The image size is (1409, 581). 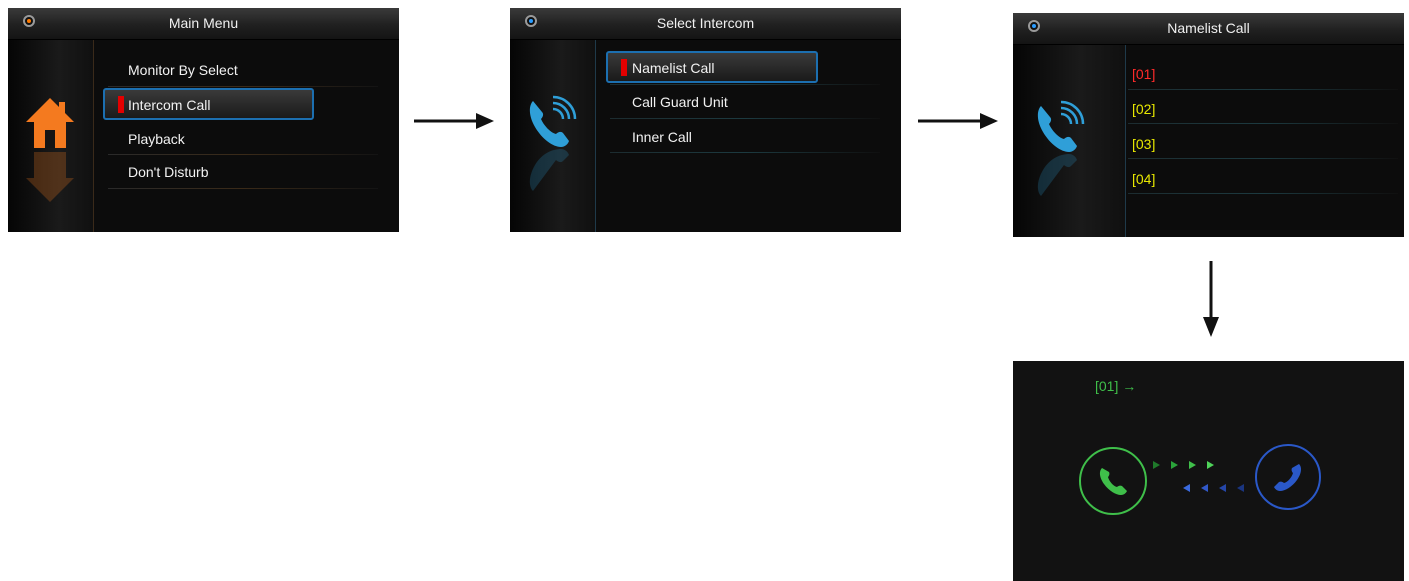 I want to click on title-bar: Main Menu, so click(x=203, y=24).